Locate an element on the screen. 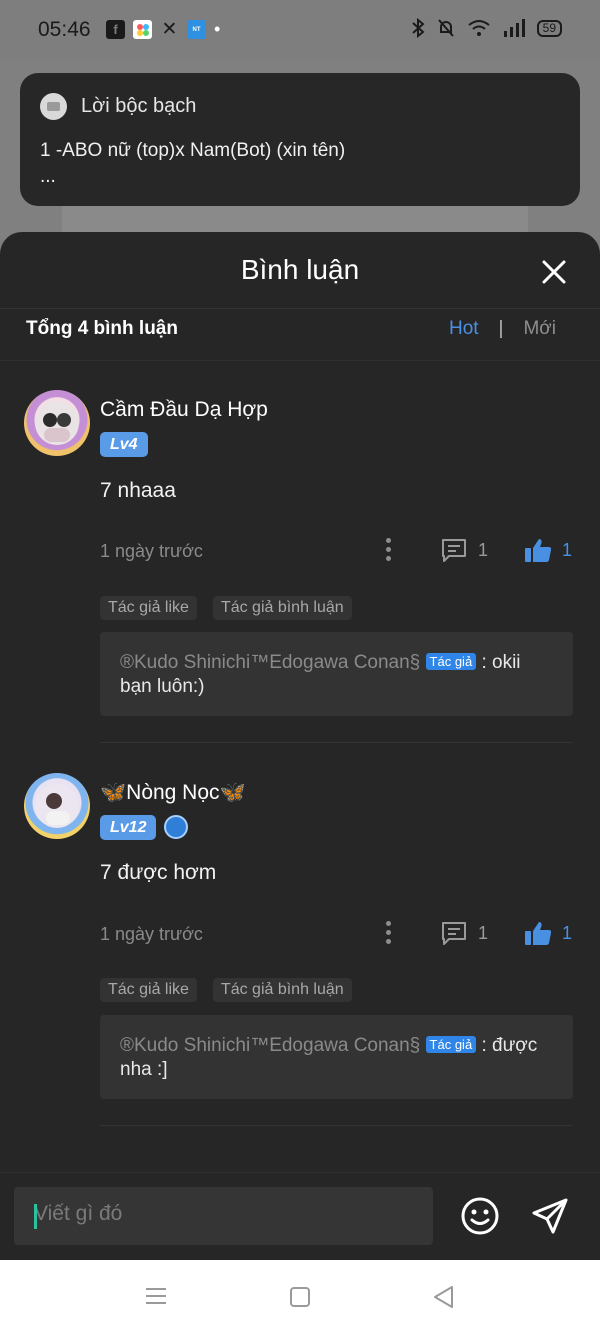  level-badge: Lv4 is located at coordinates (124, 444).